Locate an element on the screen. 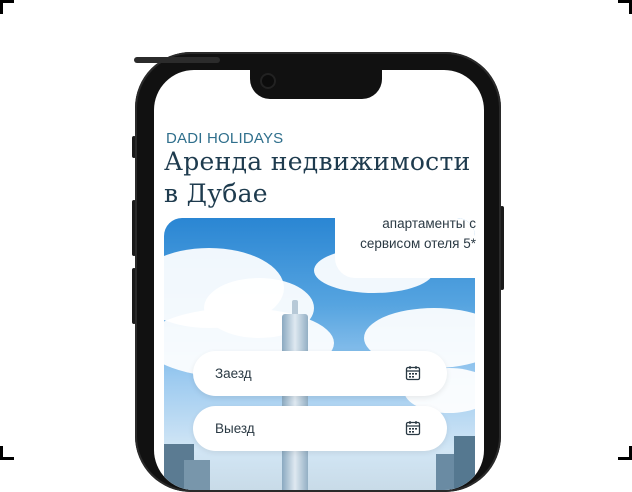  front-camera-icon is located at coordinates (268, 81).